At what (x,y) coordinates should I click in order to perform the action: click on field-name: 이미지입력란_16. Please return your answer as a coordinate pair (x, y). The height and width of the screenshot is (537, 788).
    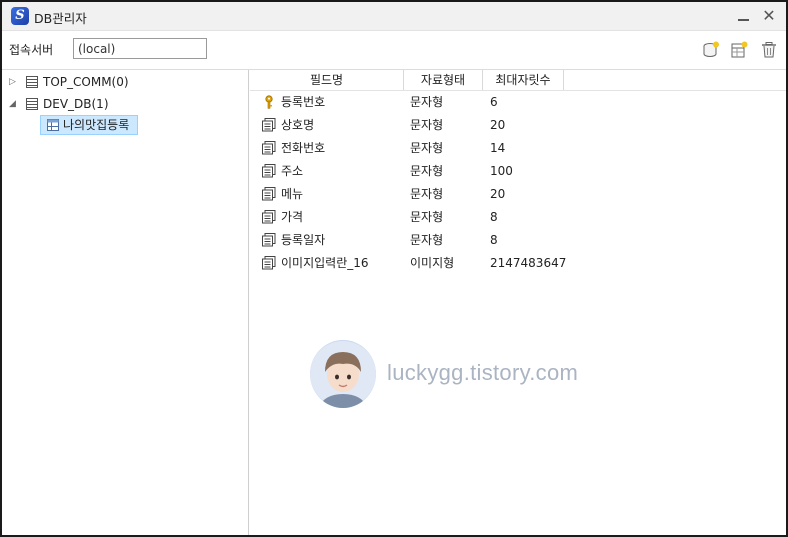
    Looking at the image, I should click on (325, 263).